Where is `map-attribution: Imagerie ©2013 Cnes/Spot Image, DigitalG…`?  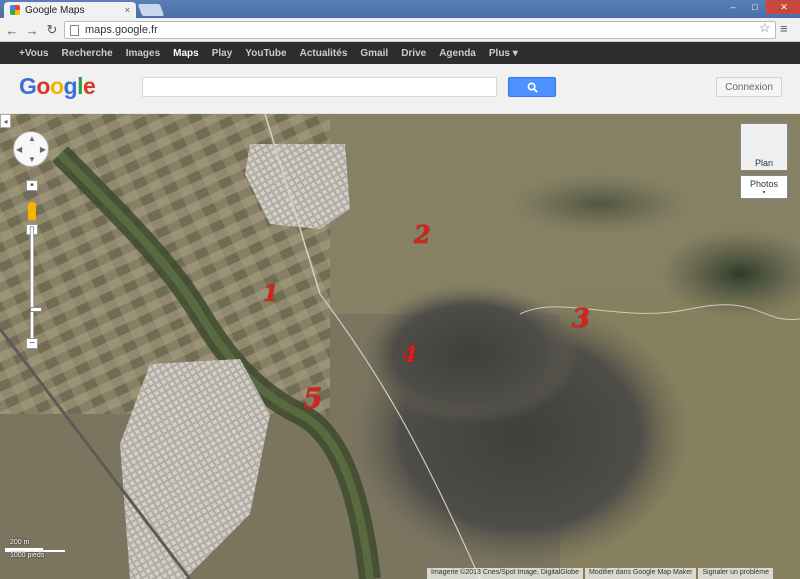
map-attribution: Imagerie ©2013 Cnes/Spot Image, DigitalG… is located at coordinates (599, 573).